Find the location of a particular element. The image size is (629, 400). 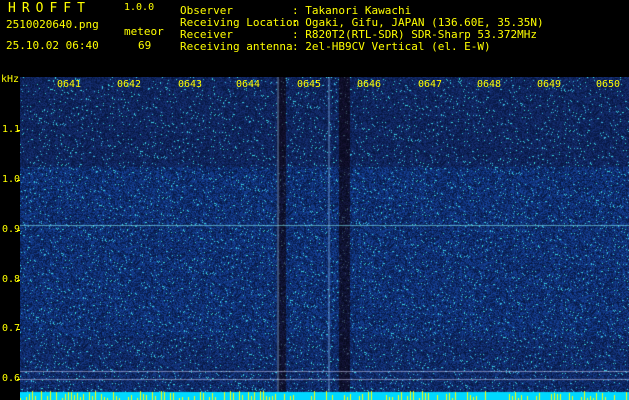

info-value: : 2el-HB9CV Vertical (el. E-W) is located at coordinates (391, 46).